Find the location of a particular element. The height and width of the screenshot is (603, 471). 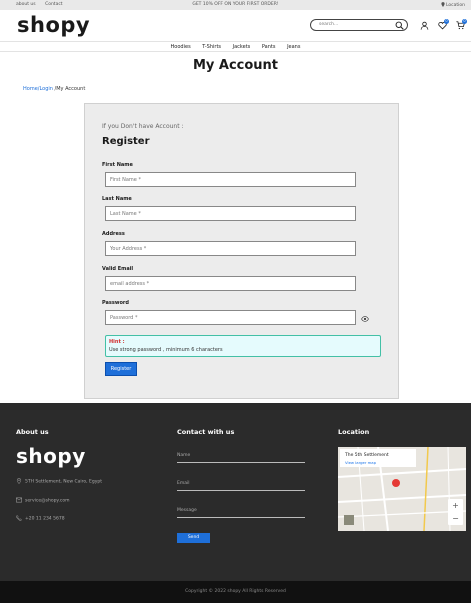

register-title: Register is located at coordinates (126, 141).